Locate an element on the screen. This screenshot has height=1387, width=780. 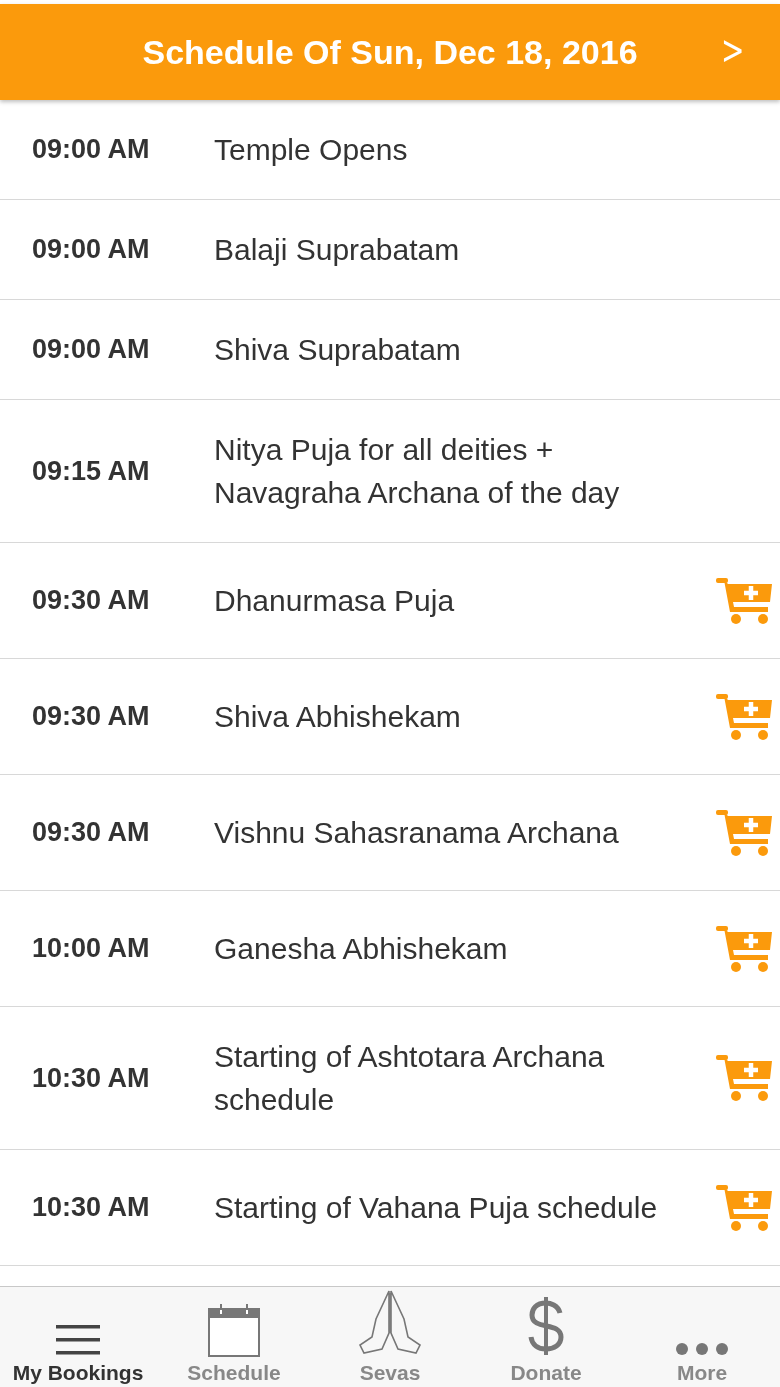
header-title: Schedule Of Sun, Dec 18, 2016 is located at coordinates (390, 52).